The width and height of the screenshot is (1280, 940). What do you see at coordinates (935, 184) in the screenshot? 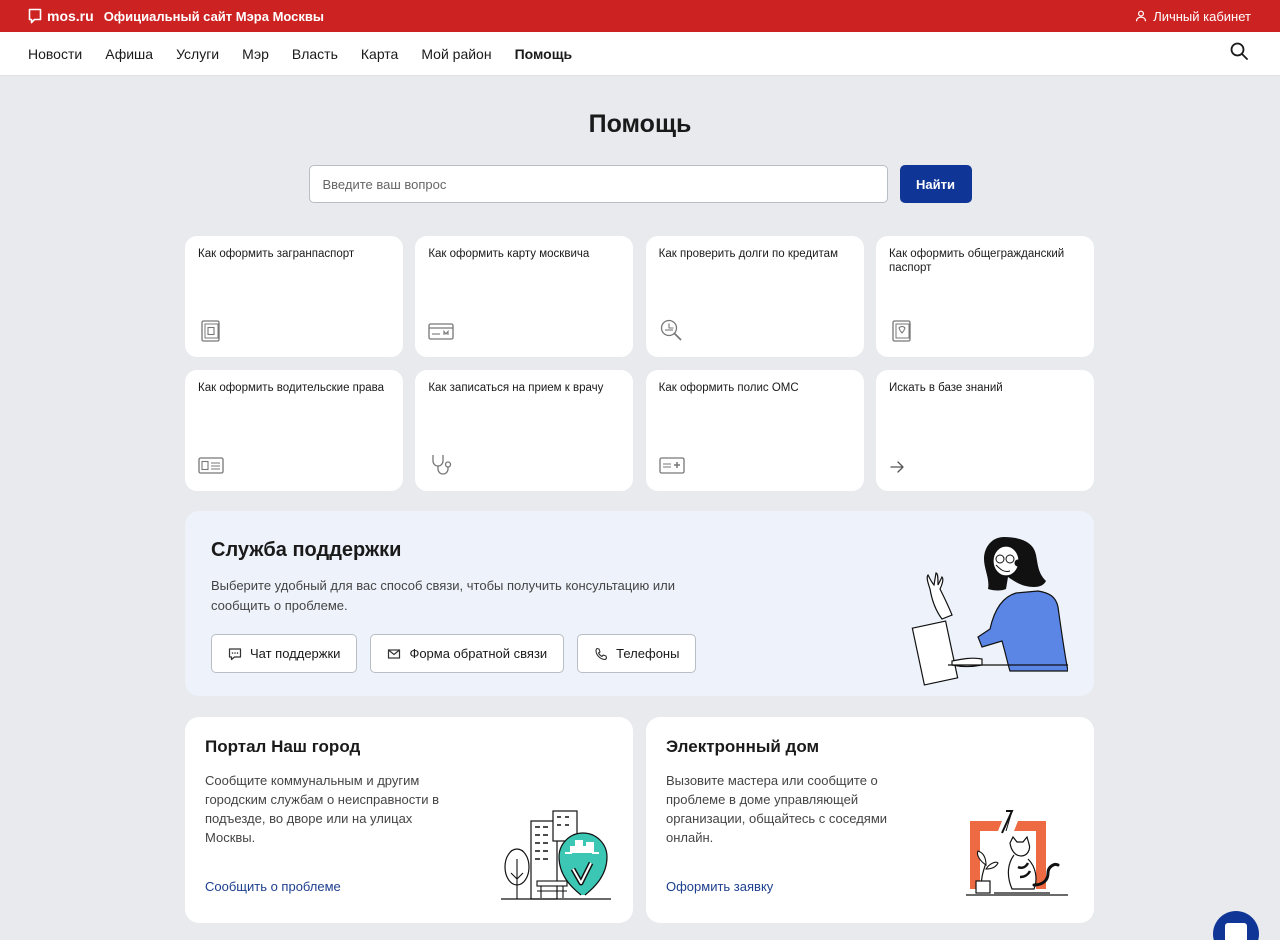
I see `search-button: Найти` at bounding box center [935, 184].